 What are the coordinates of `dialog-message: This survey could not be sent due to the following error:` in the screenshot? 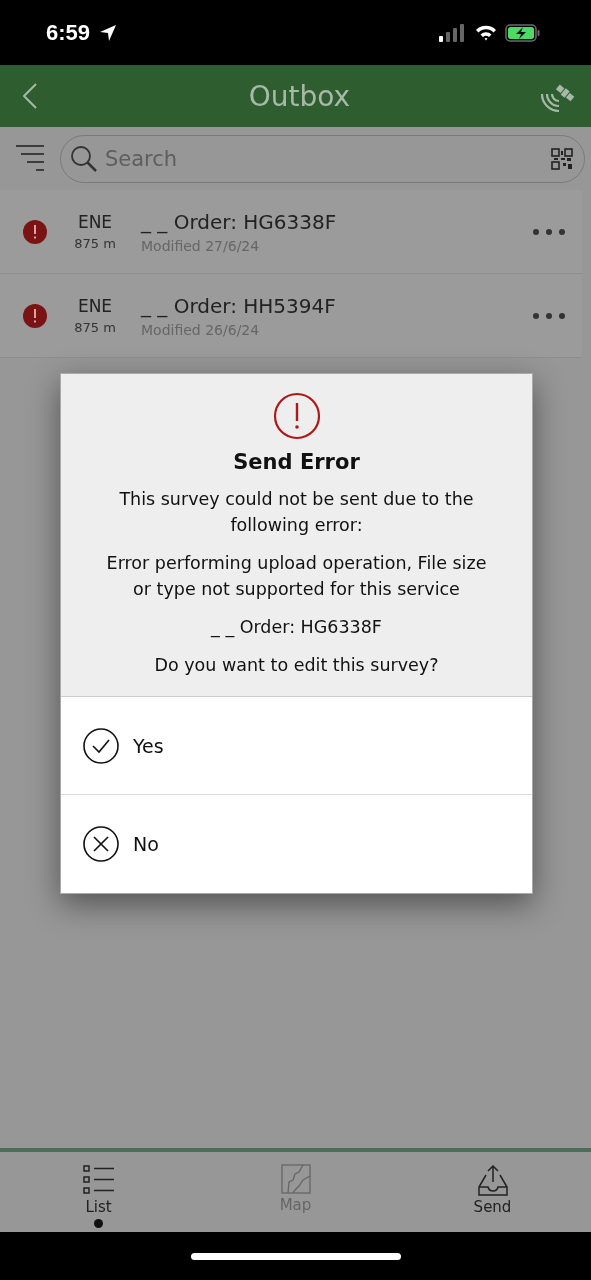 It's located at (296, 512).